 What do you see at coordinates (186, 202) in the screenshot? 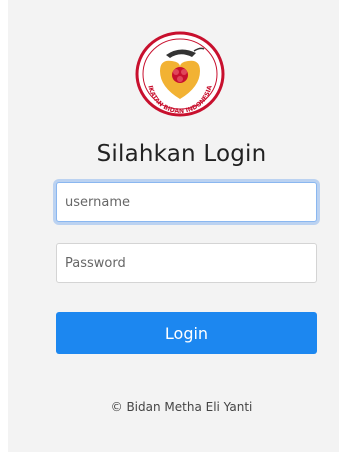
I see `username-input` at bounding box center [186, 202].